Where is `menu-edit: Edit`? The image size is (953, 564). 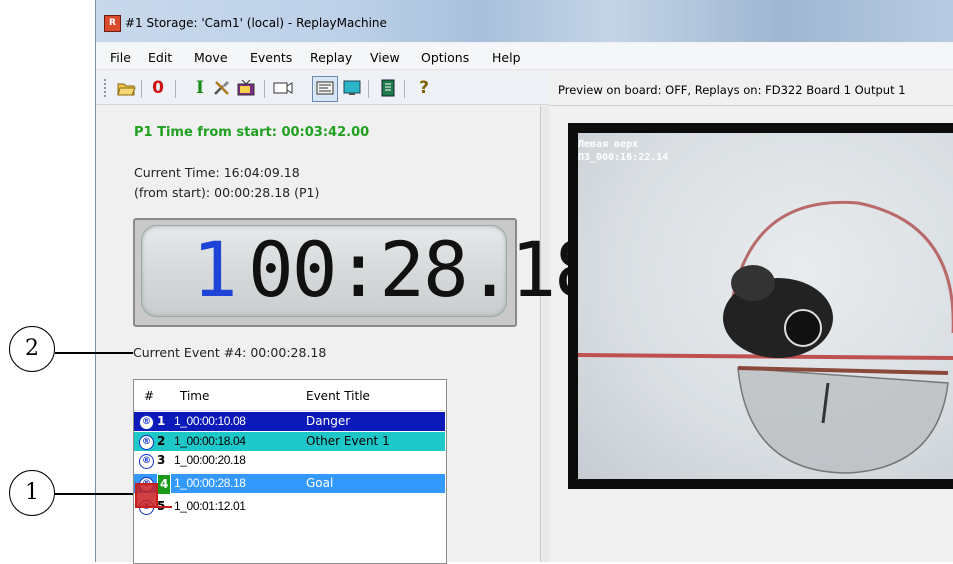
menu-edit: Edit is located at coordinates (160, 57).